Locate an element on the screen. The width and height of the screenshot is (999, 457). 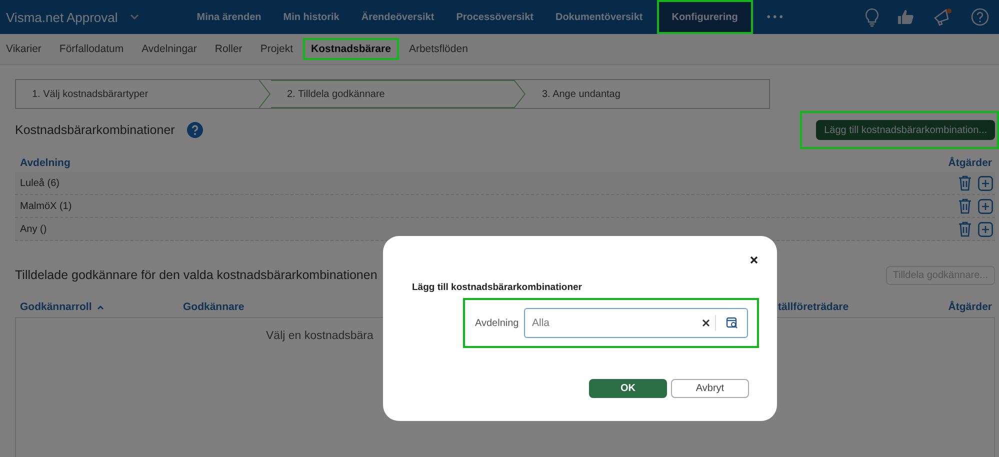
step: 3. Ange undantag is located at coordinates (647, 94).